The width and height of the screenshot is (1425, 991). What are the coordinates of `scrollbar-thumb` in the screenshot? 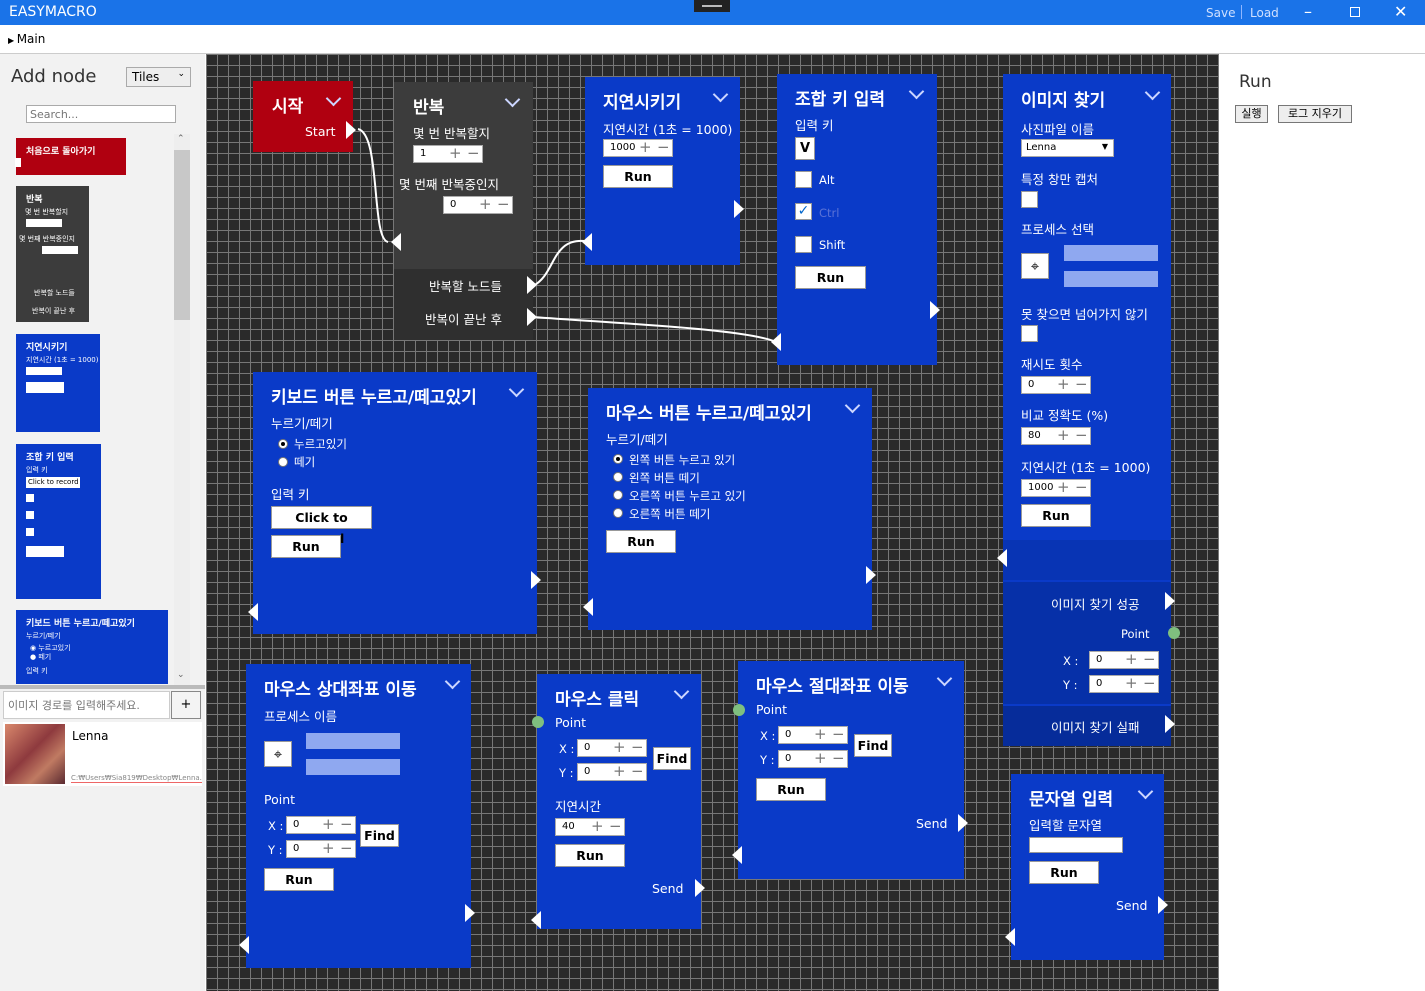 It's located at (182, 235).